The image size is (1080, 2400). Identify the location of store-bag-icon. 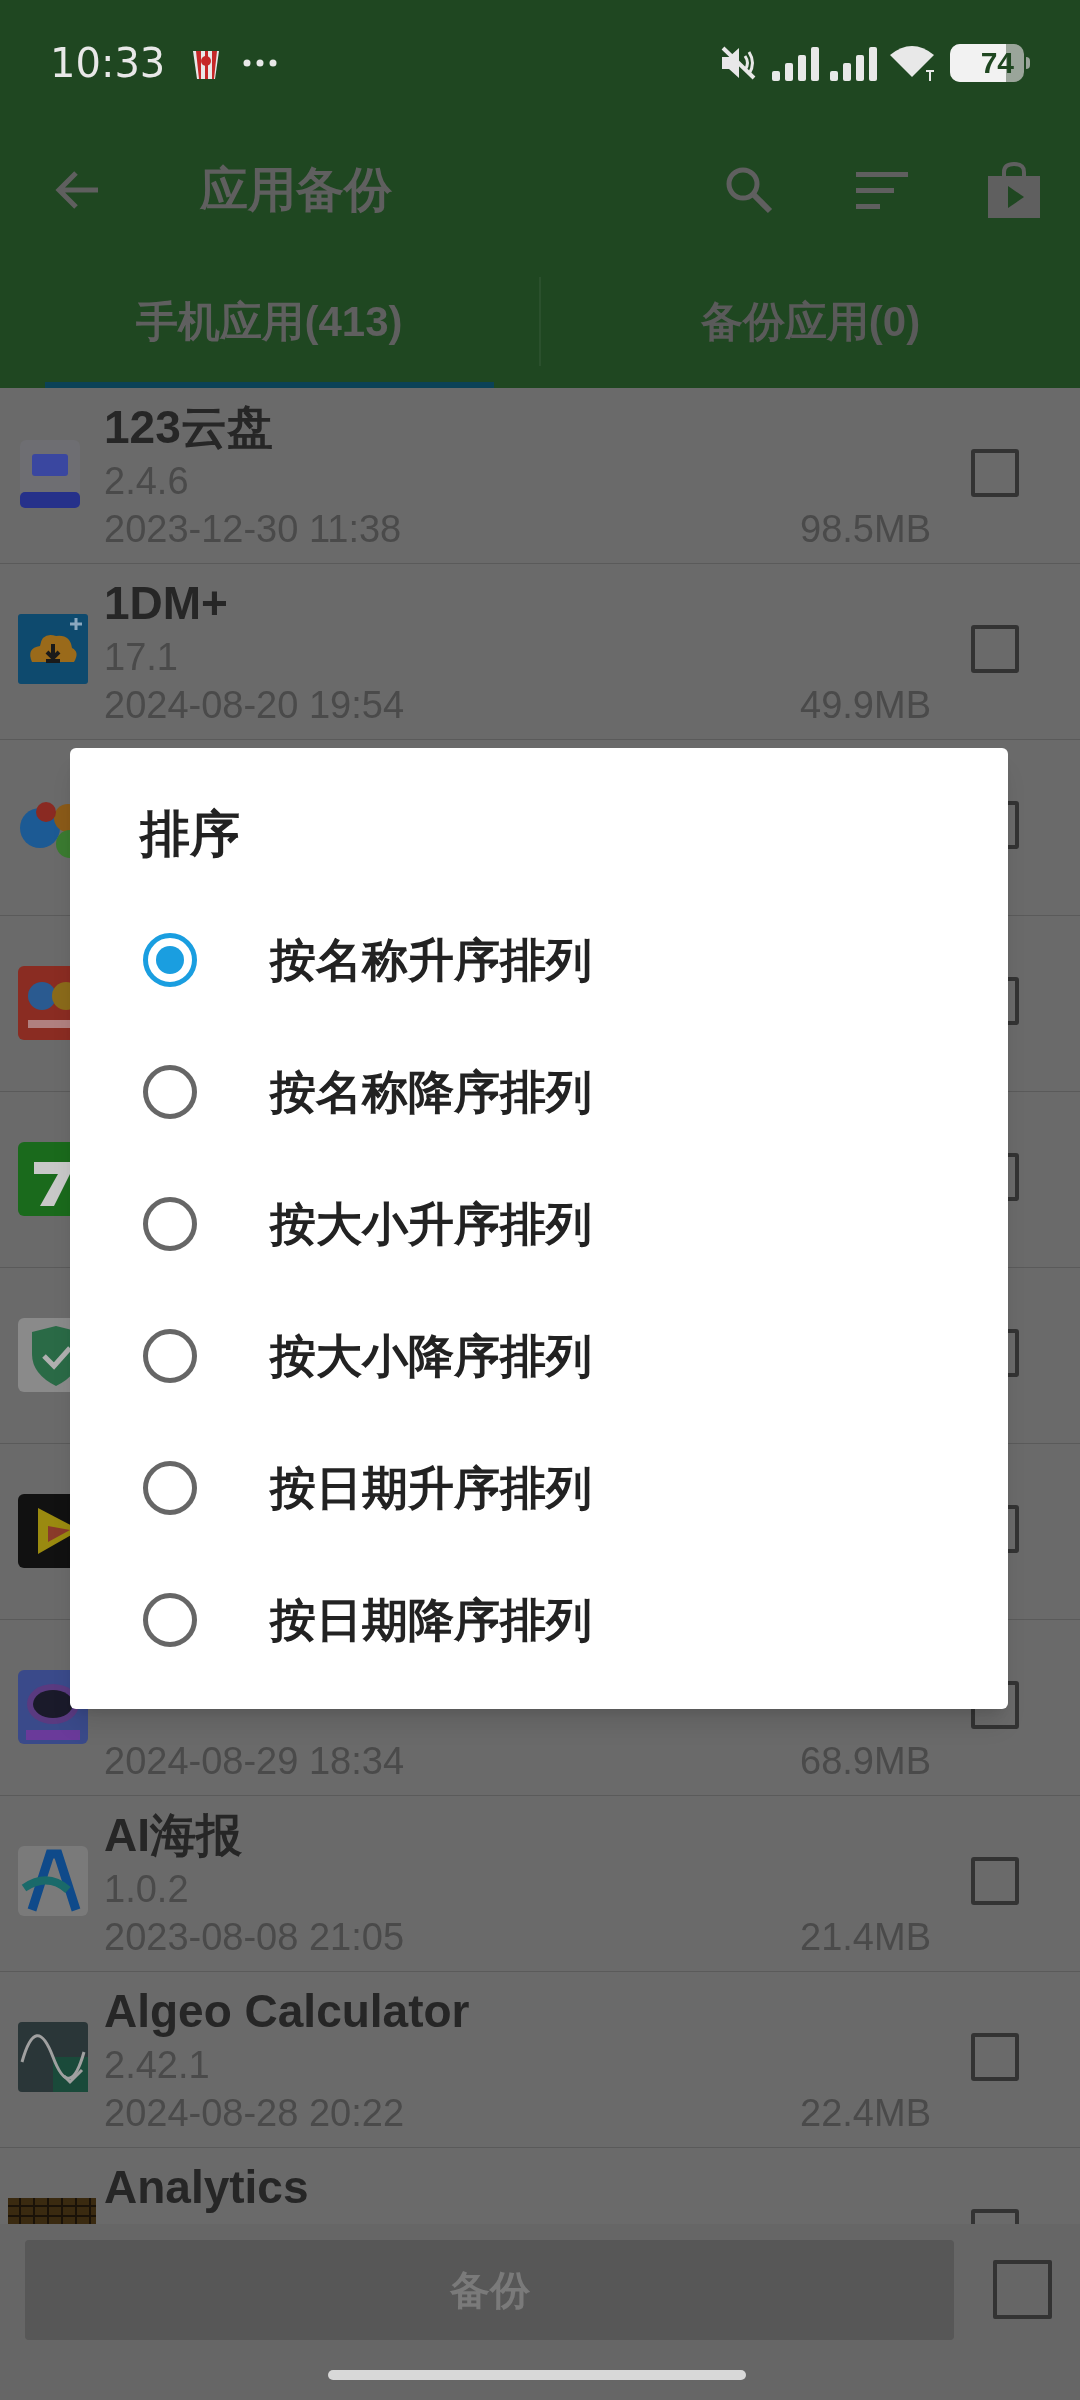
(1014, 190).